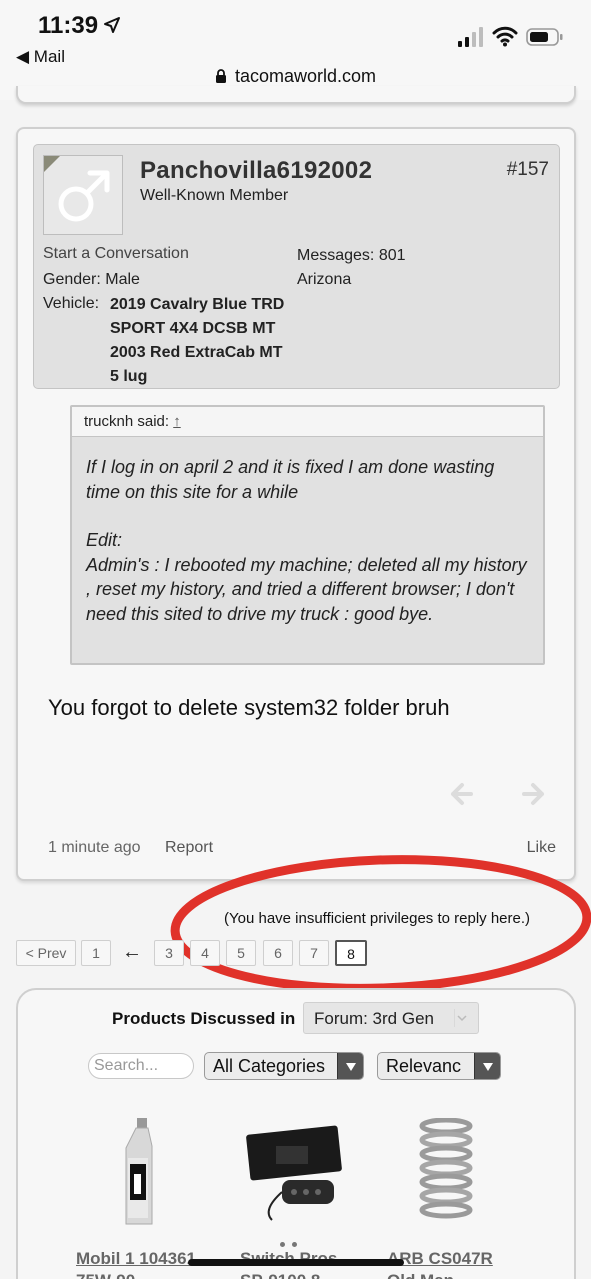 The width and height of the screenshot is (591, 1279). What do you see at coordinates (196, 352) in the screenshot?
I see `vehicle-line: 2003 Red ExtraCab MT` at bounding box center [196, 352].